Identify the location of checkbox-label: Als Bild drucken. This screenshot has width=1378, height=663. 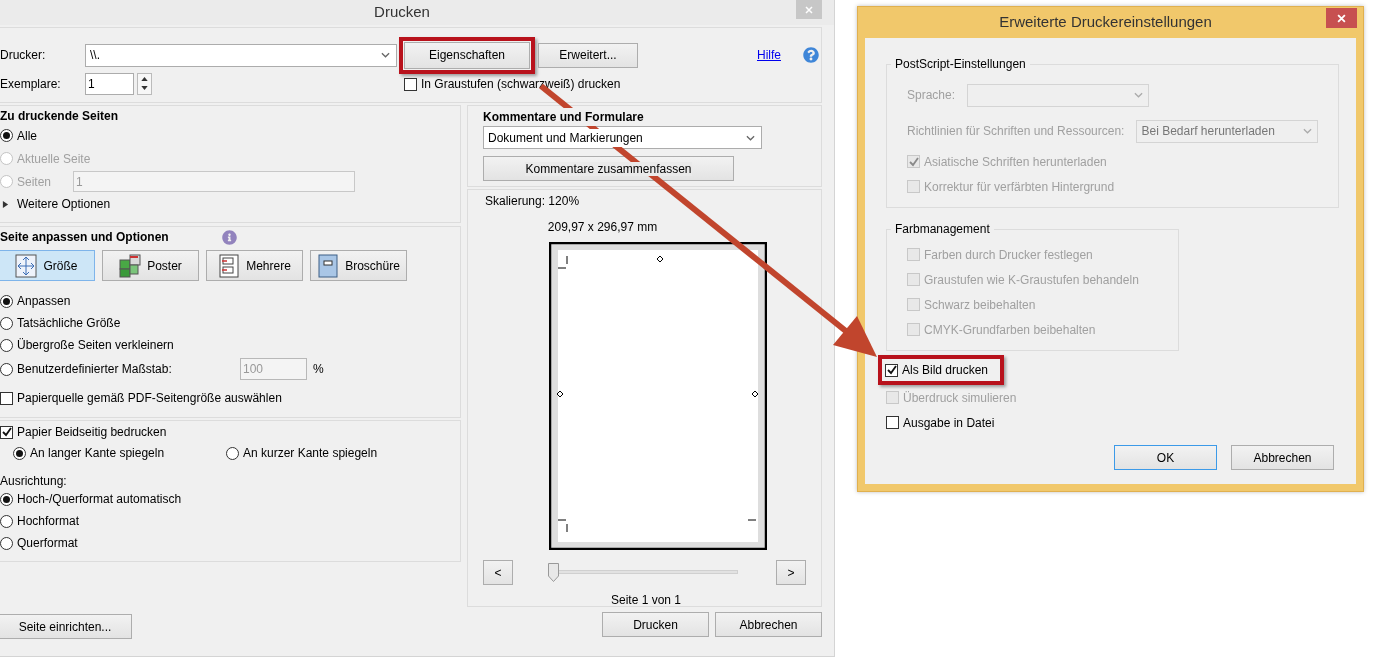
(945, 370).